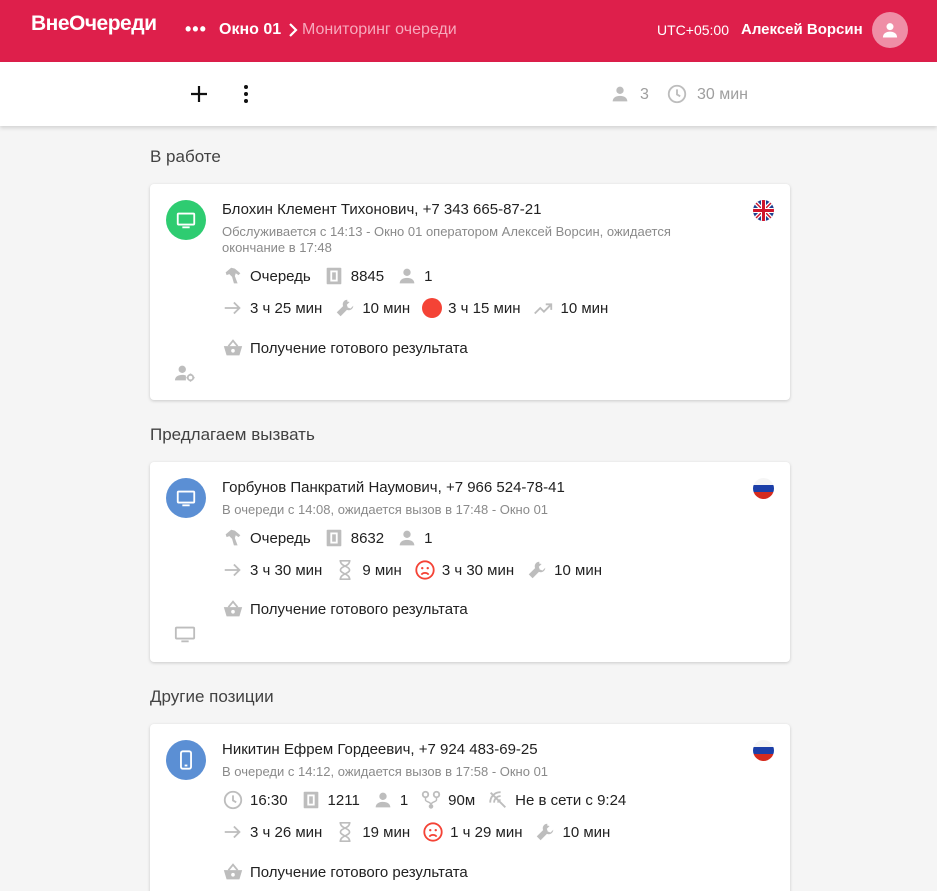  What do you see at coordinates (484, 308) in the screenshot?
I see `status-time: 3 ч 15 мин` at bounding box center [484, 308].